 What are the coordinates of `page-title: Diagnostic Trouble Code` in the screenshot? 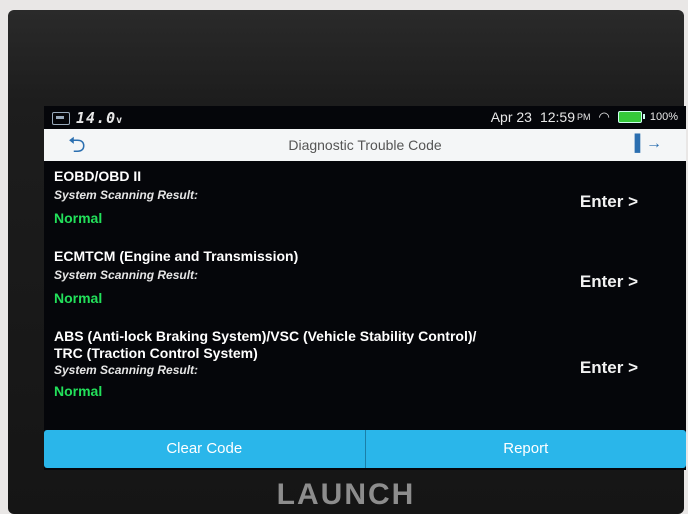 It's located at (365, 145).